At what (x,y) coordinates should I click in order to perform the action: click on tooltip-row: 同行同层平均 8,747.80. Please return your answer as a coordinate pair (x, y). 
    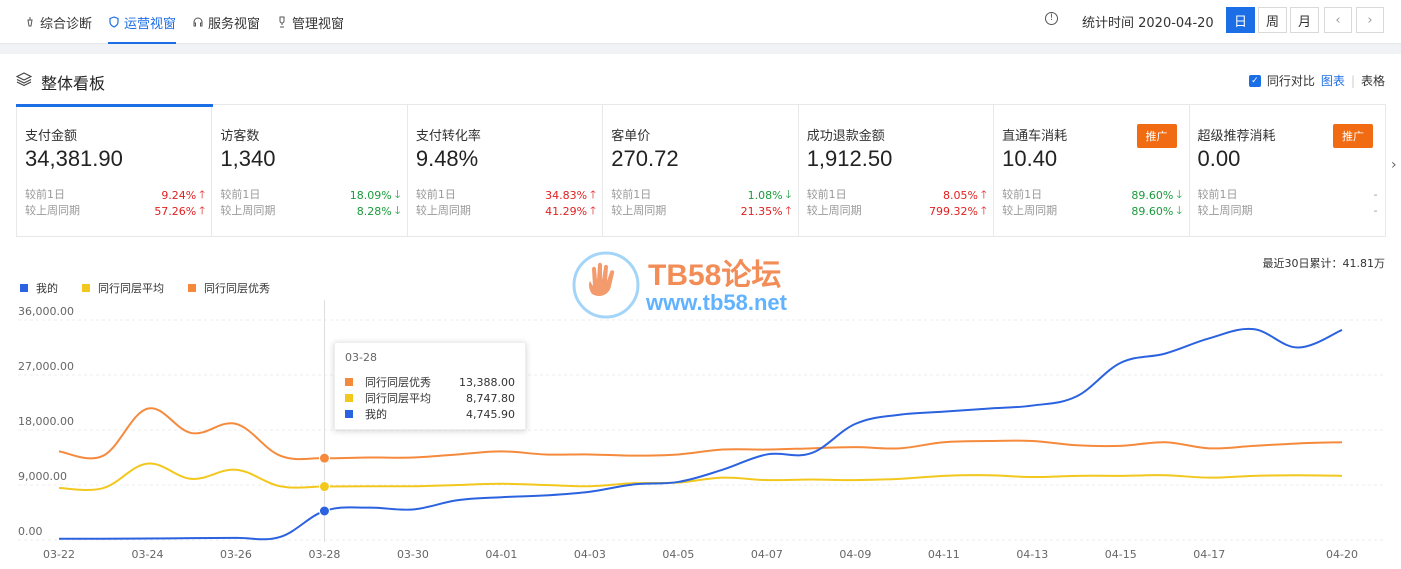
    Looking at the image, I should click on (430, 398).